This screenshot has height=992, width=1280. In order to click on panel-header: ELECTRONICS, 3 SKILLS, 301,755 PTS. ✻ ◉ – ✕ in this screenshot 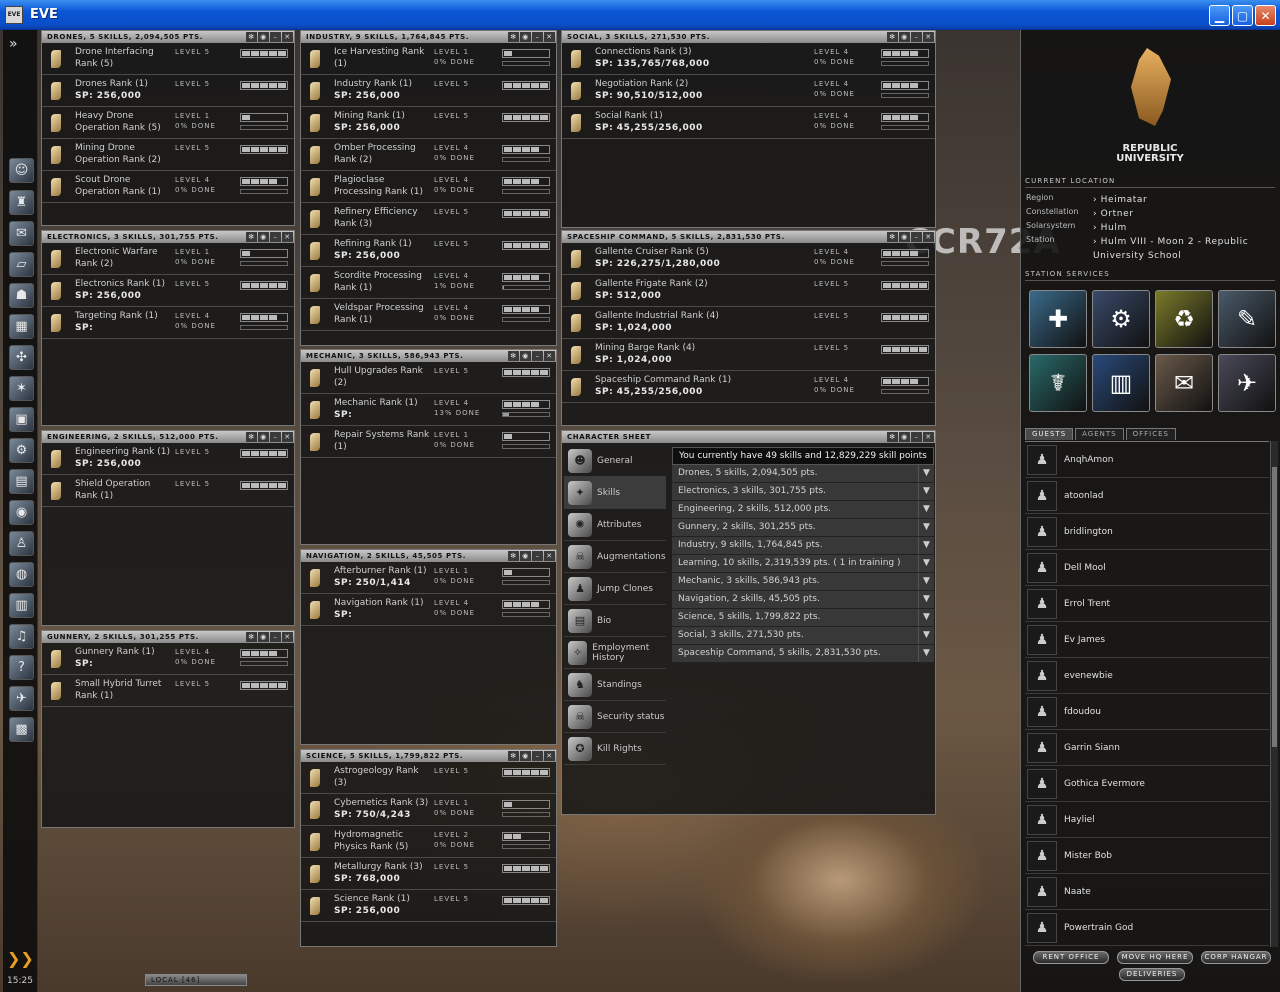, I will do `click(168, 237)`.